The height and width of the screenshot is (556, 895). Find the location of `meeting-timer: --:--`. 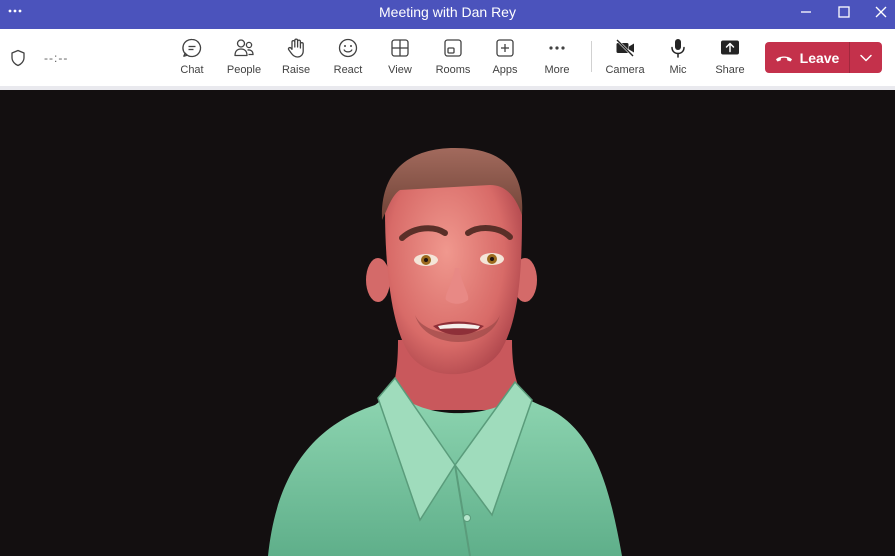

meeting-timer: --:-- is located at coordinates (56, 58).